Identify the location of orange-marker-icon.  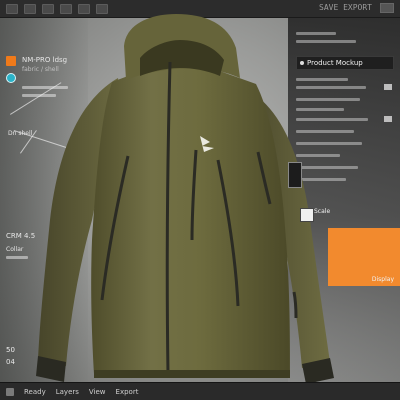
(11, 61).